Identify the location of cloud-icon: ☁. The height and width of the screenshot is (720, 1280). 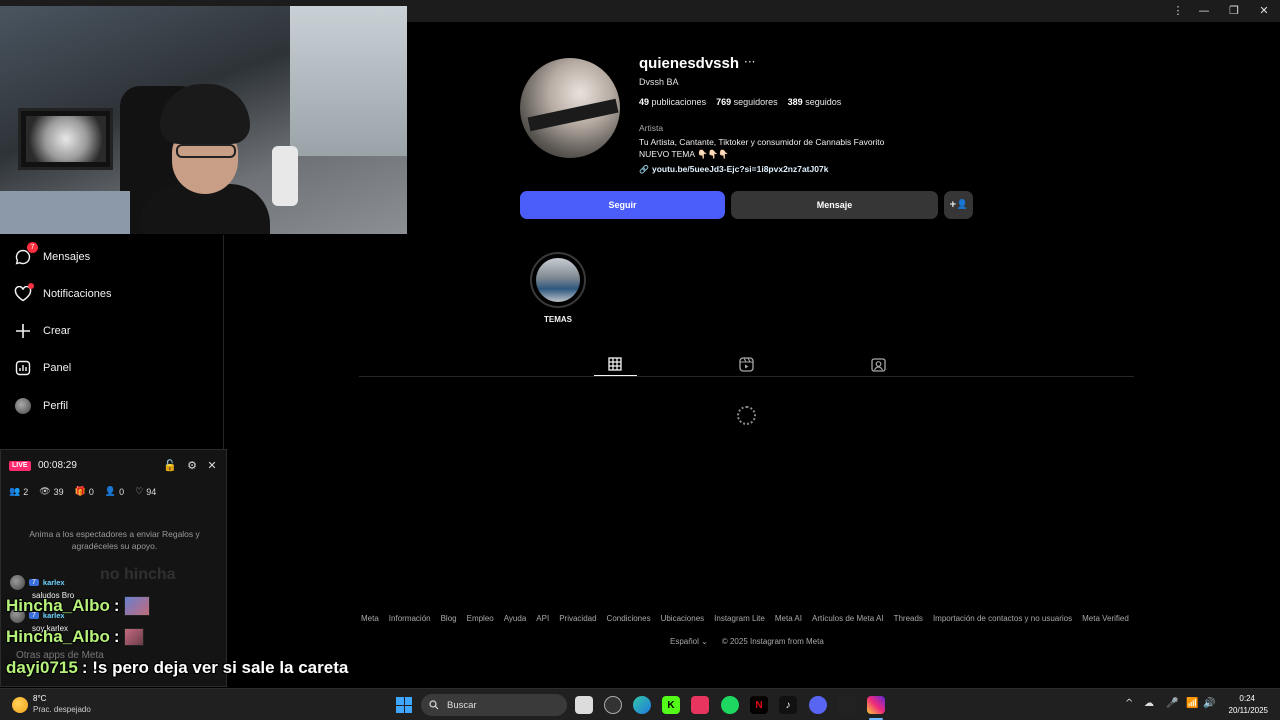
(1149, 703).